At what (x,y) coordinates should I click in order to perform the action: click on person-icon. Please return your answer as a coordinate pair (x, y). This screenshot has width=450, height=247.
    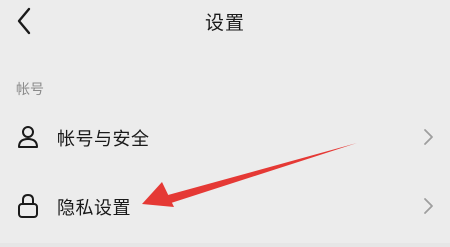
    Looking at the image, I should click on (28, 137).